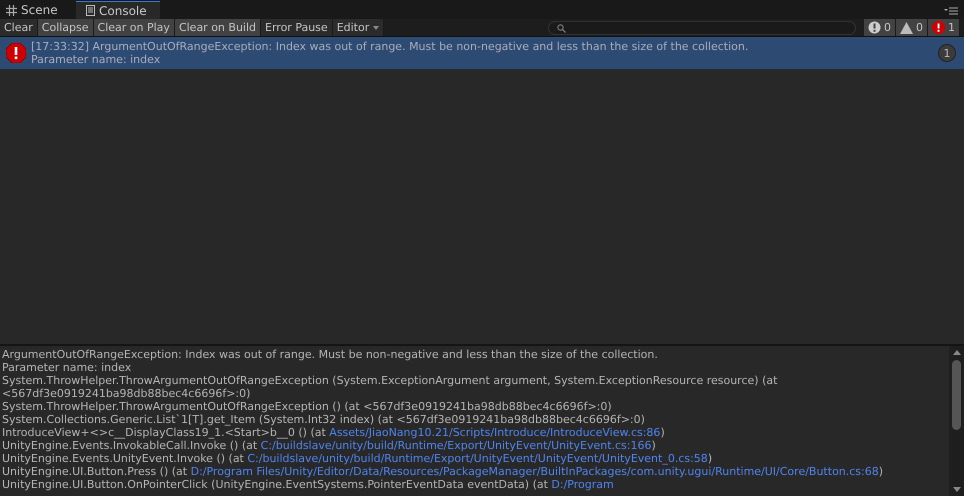 The height and width of the screenshot is (496, 964). What do you see at coordinates (118, 10) in the screenshot?
I see `window-tab: Console` at bounding box center [118, 10].